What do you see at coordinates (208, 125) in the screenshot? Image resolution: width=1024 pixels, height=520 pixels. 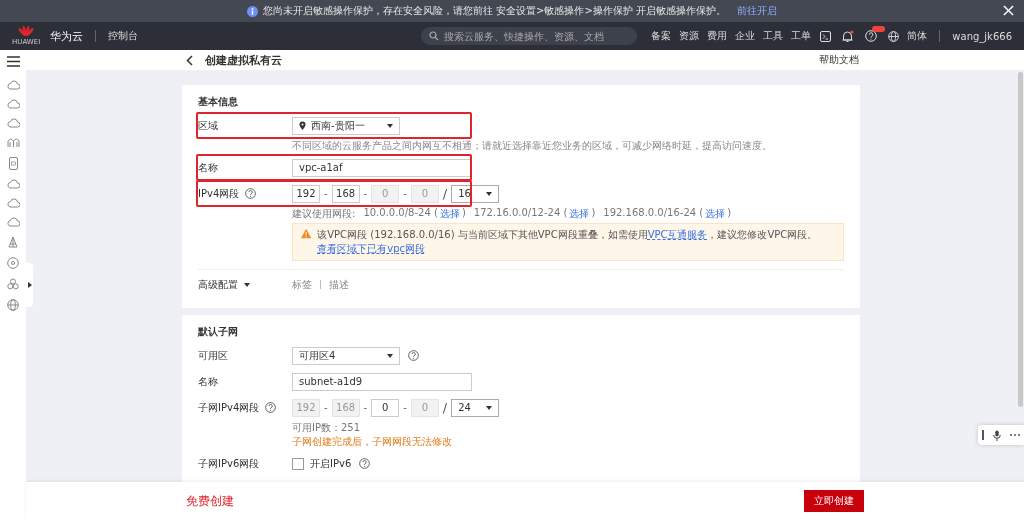 I see `field-label: 区域` at bounding box center [208, 125].